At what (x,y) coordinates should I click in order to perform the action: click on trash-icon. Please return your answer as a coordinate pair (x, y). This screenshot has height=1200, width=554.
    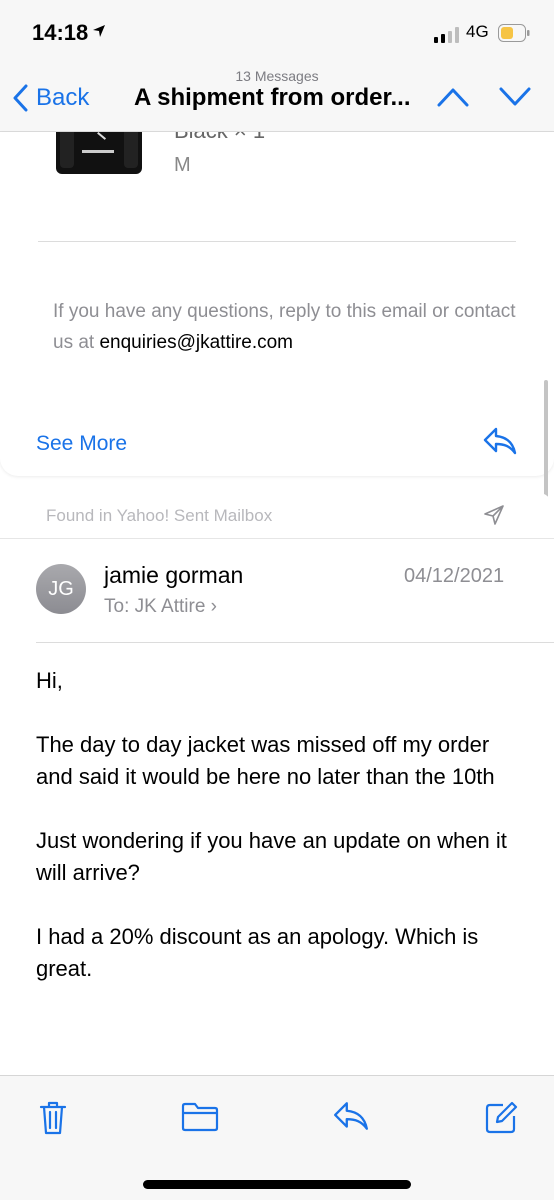
    Looking at the image, I should click on (53, 1118).